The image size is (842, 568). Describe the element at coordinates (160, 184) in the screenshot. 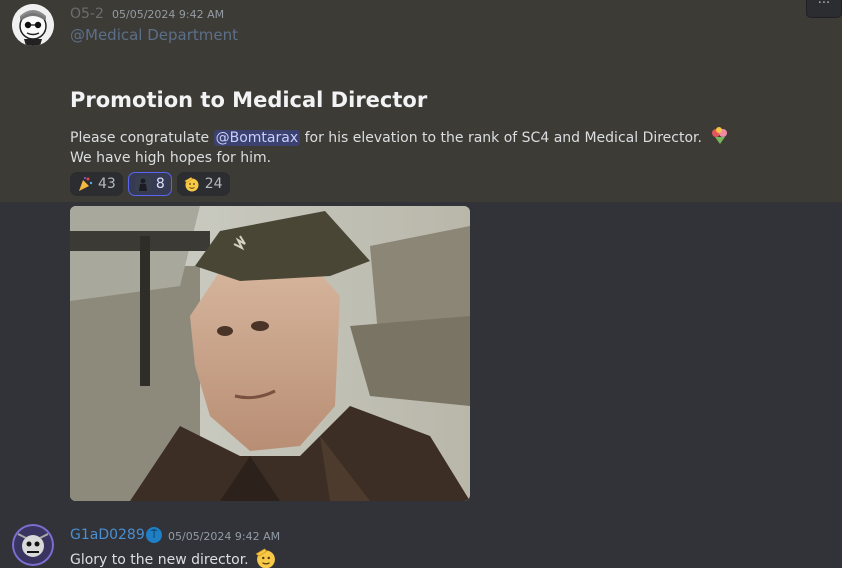

I see `reaction-count: 8` at that location.